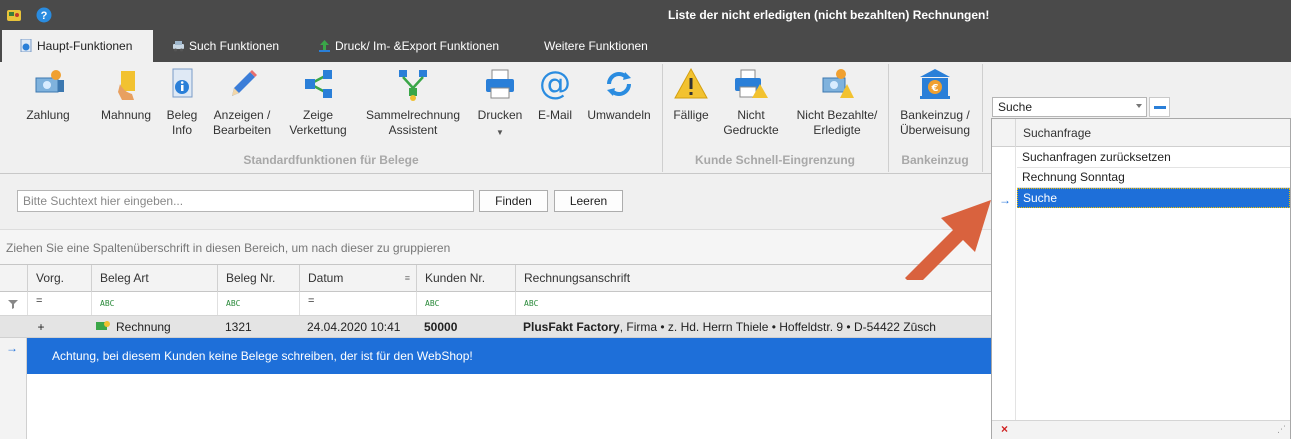 This screenshot has height=439, width=1291. Describe the element at coordinates (1153, 178) in the screenshot. I see `query-item-rechnung-sonntag: Rechnung Sonntag` at that location.